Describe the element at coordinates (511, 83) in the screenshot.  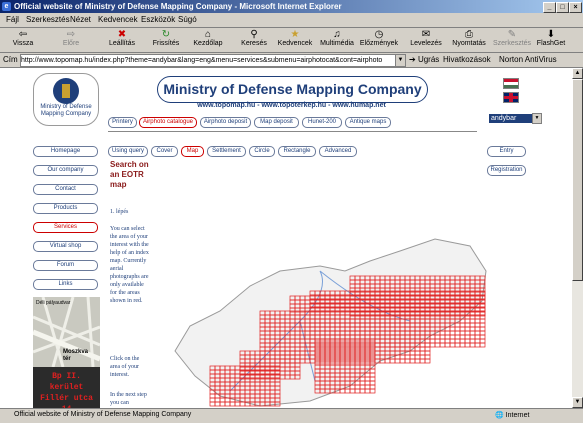
I see `hungarian-flag-icon` at that location.